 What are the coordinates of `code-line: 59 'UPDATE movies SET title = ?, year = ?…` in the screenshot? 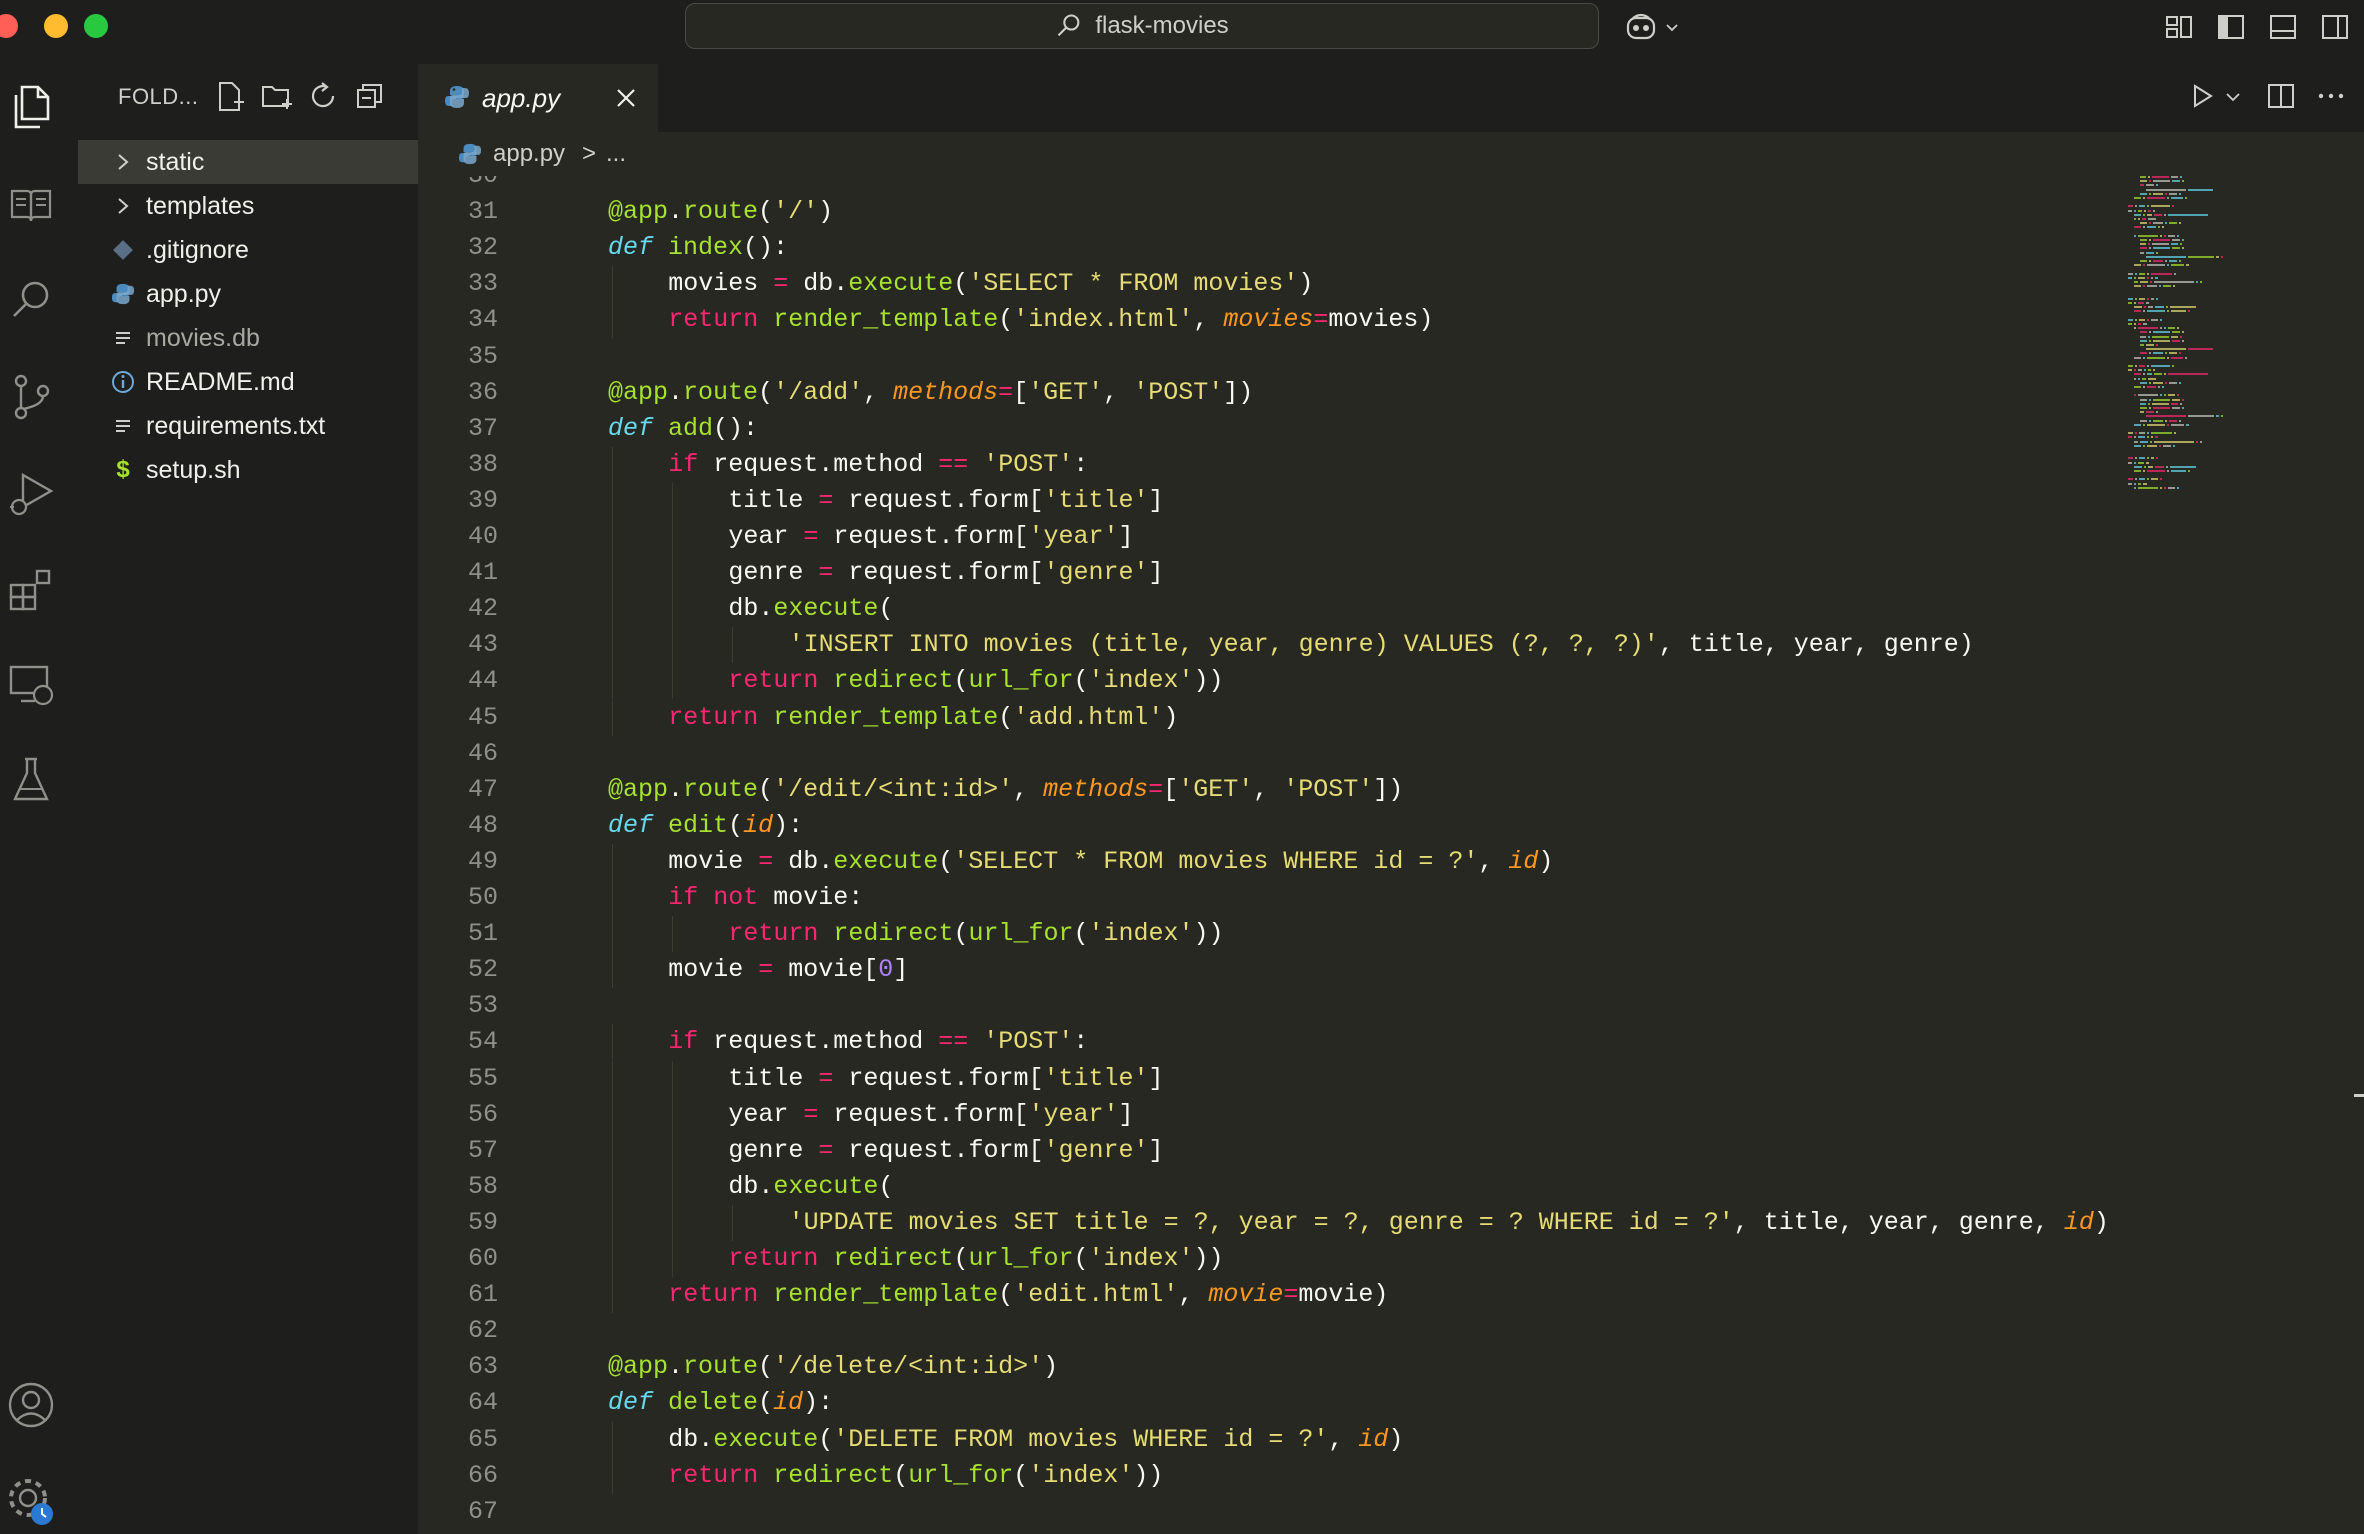 It's located at (1268, 1222).